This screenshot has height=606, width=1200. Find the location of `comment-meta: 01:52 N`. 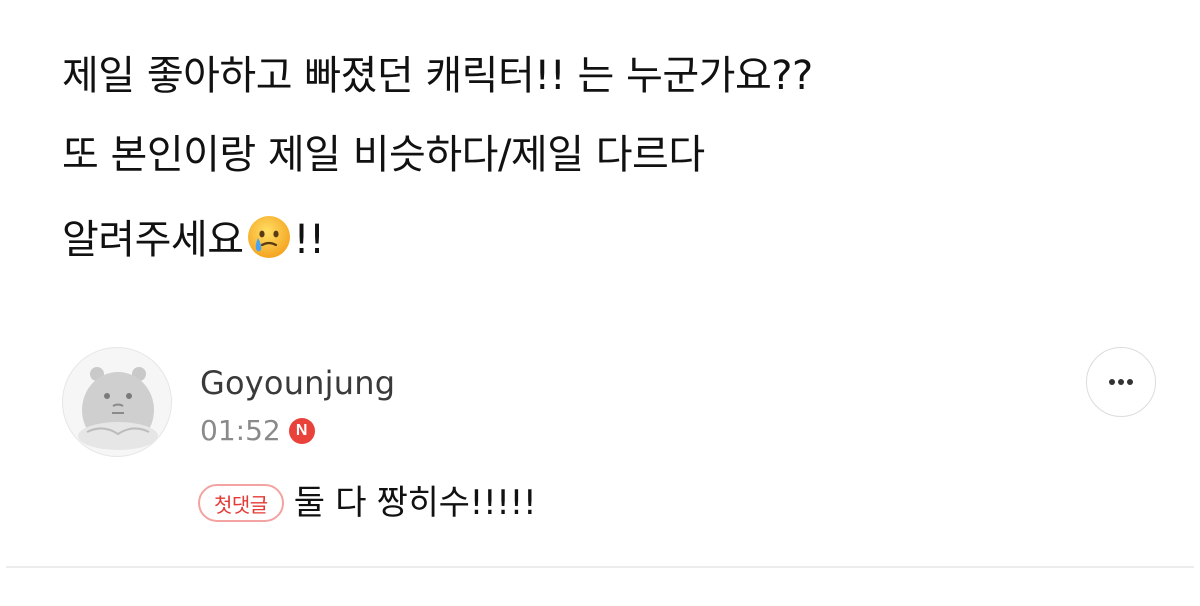

comment-meta: 01:52 N is located at coordinates (257, 431).